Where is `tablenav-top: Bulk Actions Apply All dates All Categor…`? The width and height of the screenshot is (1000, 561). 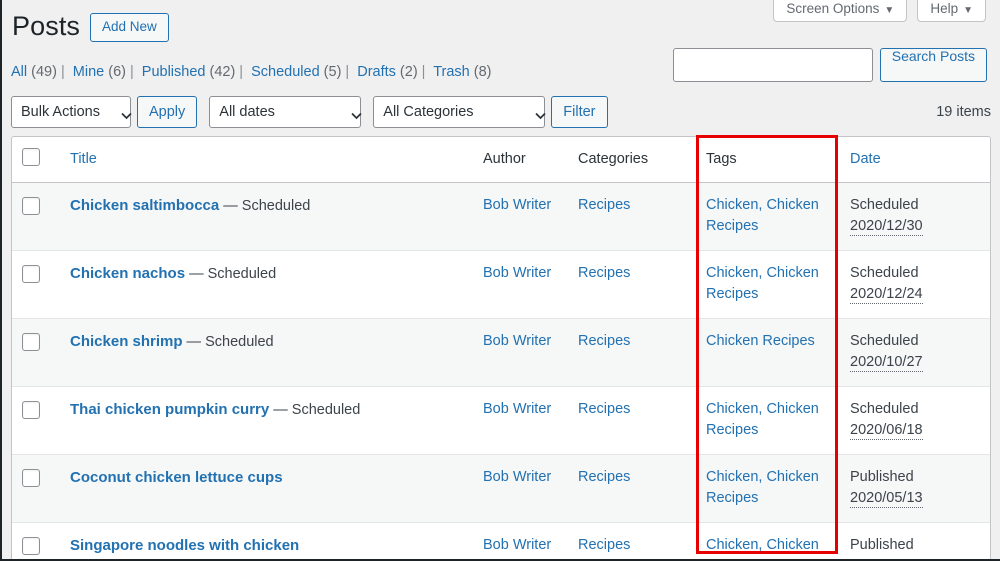 tablenav-top: Bulk Actions Apply All dates All Categor… is located at coordinates (501, 112).